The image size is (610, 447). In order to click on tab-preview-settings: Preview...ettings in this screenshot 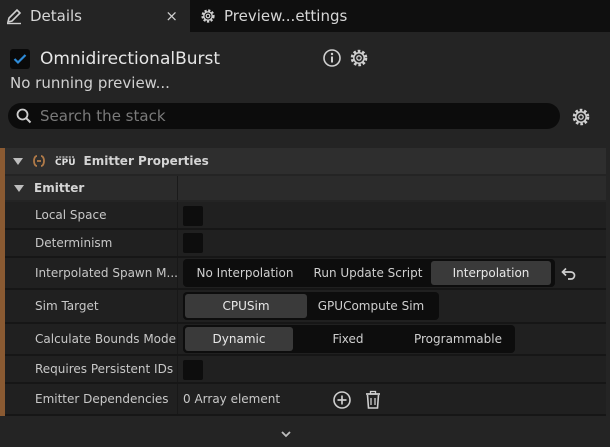, I will do `click(294, 16)`.